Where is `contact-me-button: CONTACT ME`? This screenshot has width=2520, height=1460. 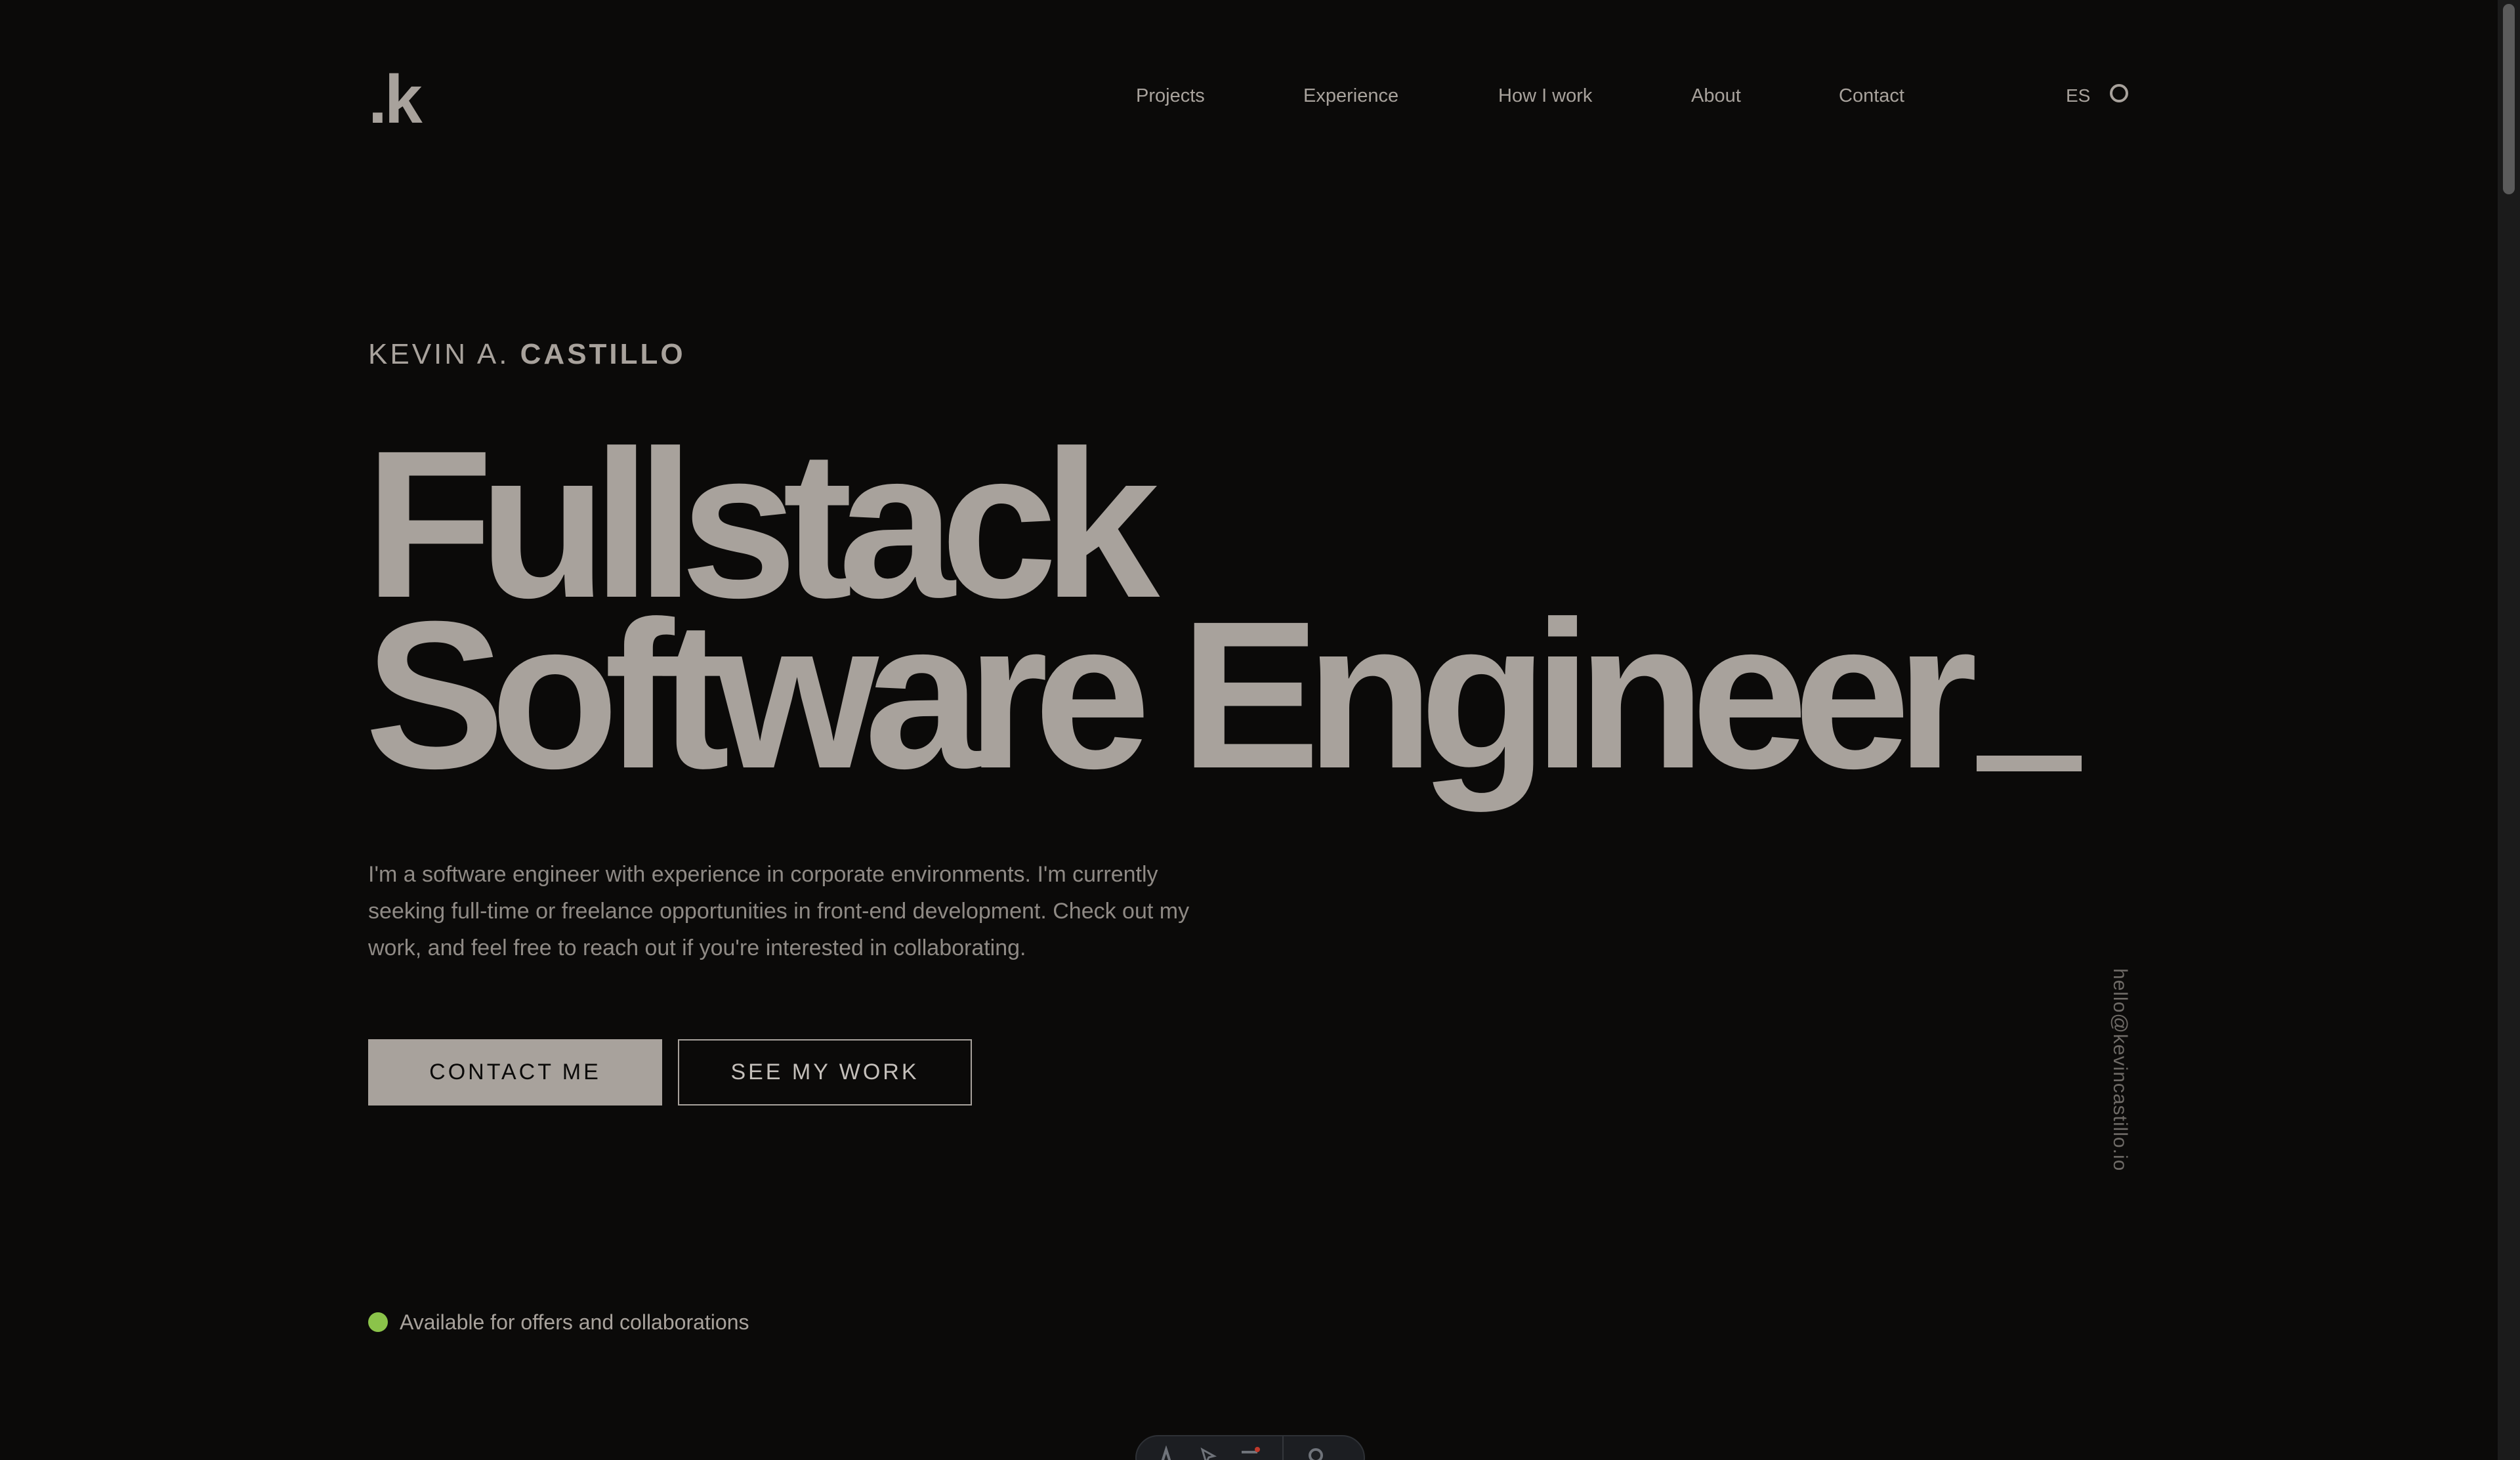
contact-me-button: CONTACT ME is located at coordinates (515, 1072).